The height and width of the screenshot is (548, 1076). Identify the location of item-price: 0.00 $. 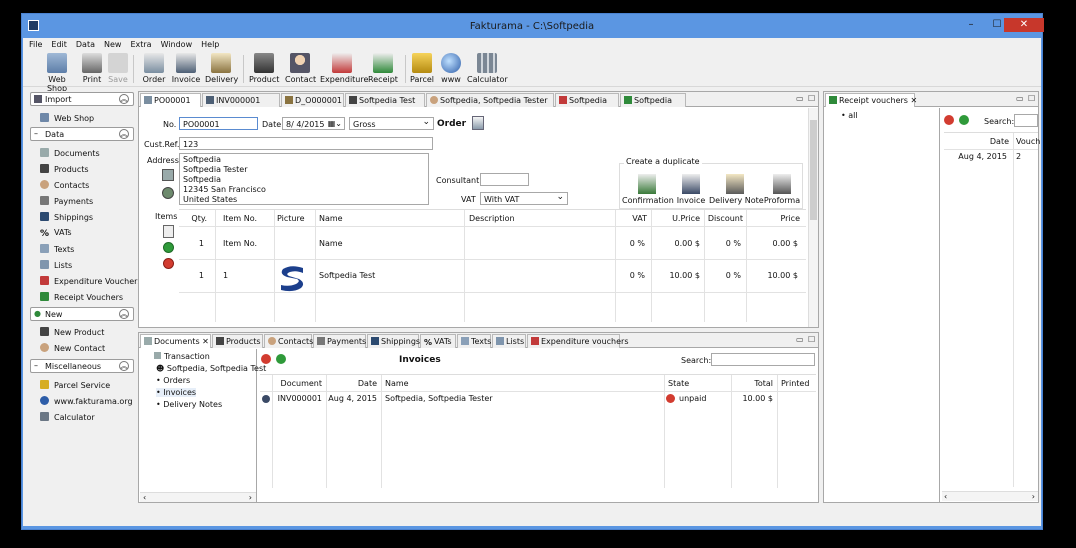
(773, 243).